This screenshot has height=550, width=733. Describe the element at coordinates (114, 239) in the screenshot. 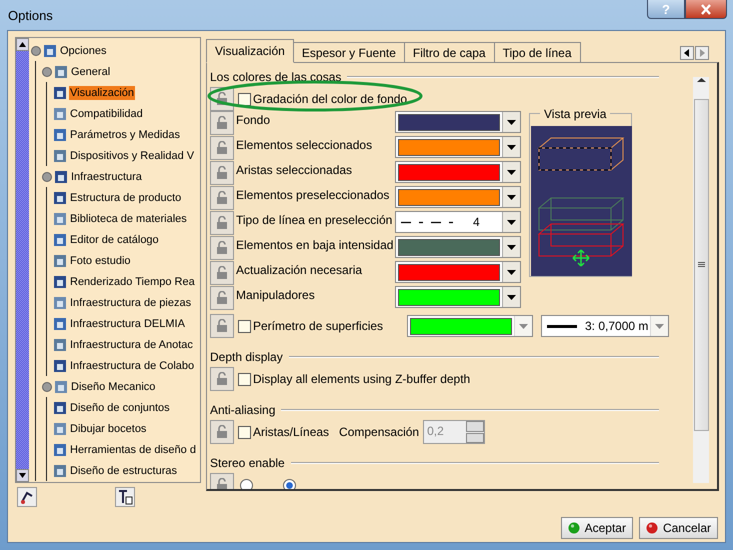

I see `tree-item: Editor de catálogo` at that location.